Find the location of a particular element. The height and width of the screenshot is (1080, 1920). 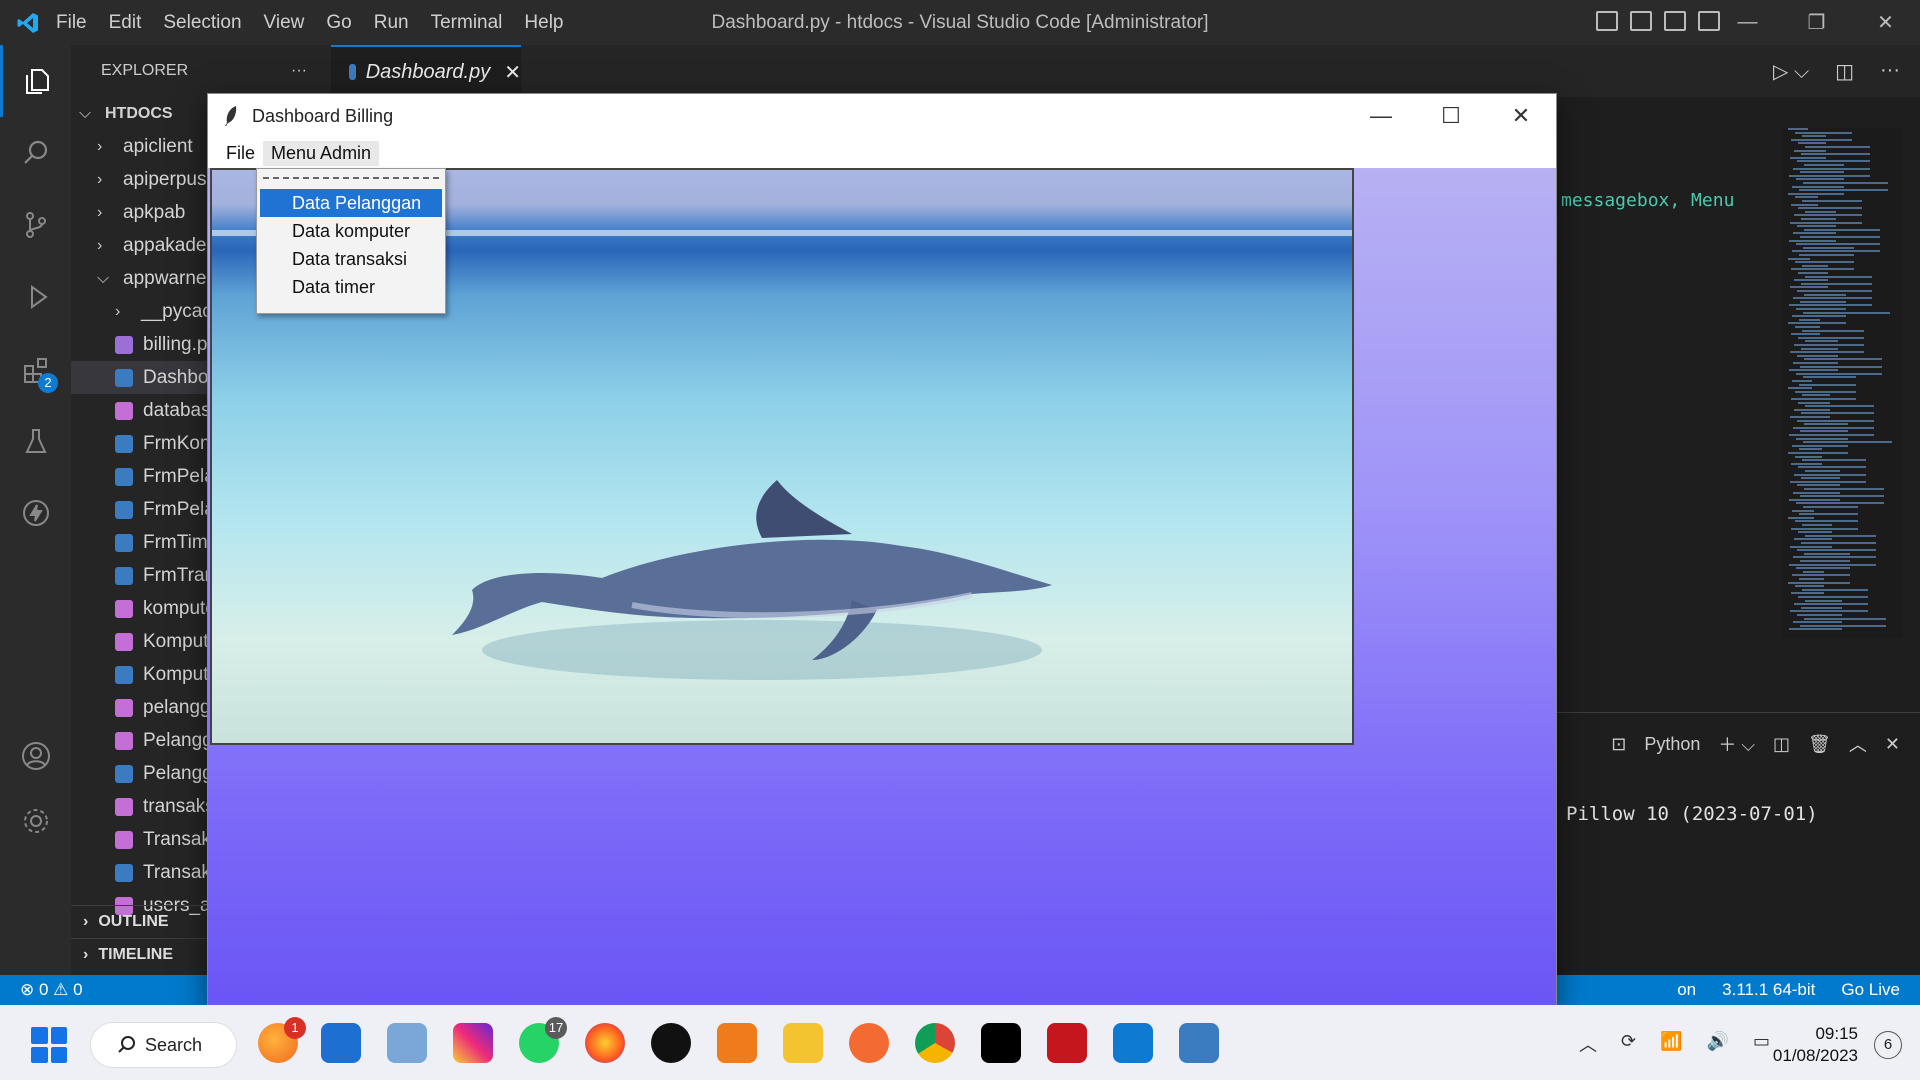

menu-file: File is located at coordinates (71, 22).